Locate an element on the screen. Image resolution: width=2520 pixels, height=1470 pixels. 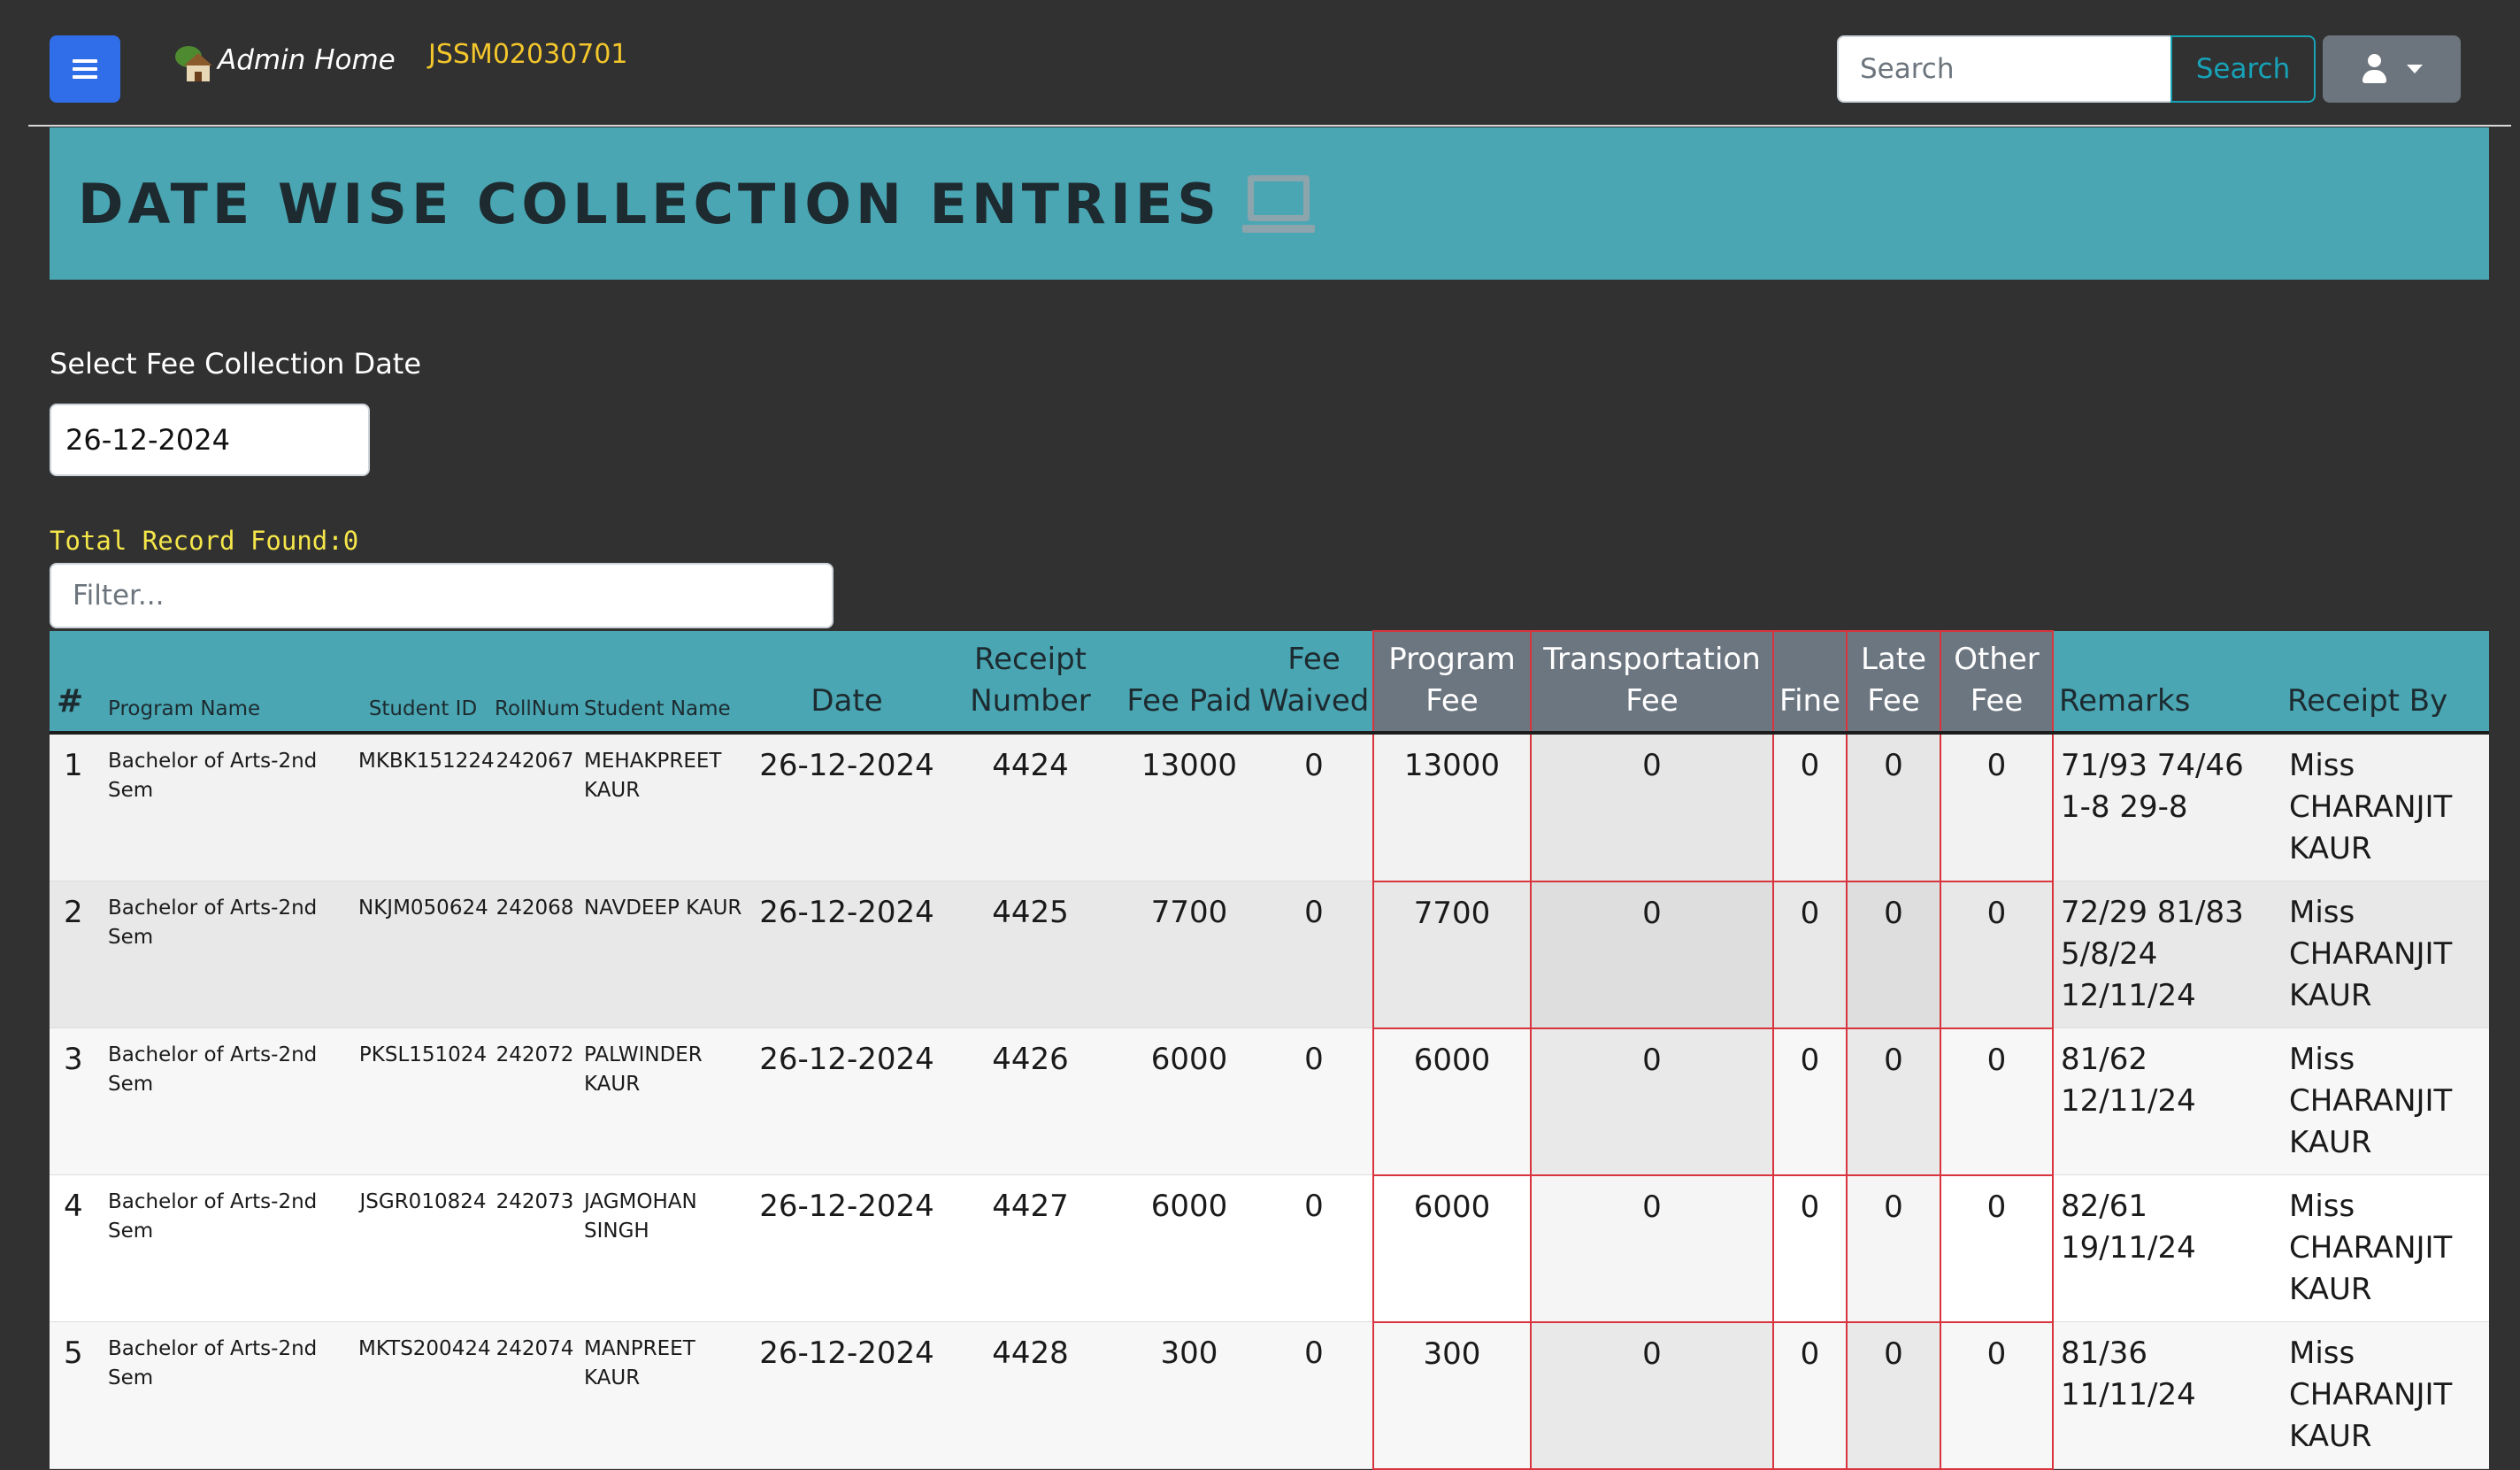
col-roll-num: RollNum is located at coordinates (535, 683).